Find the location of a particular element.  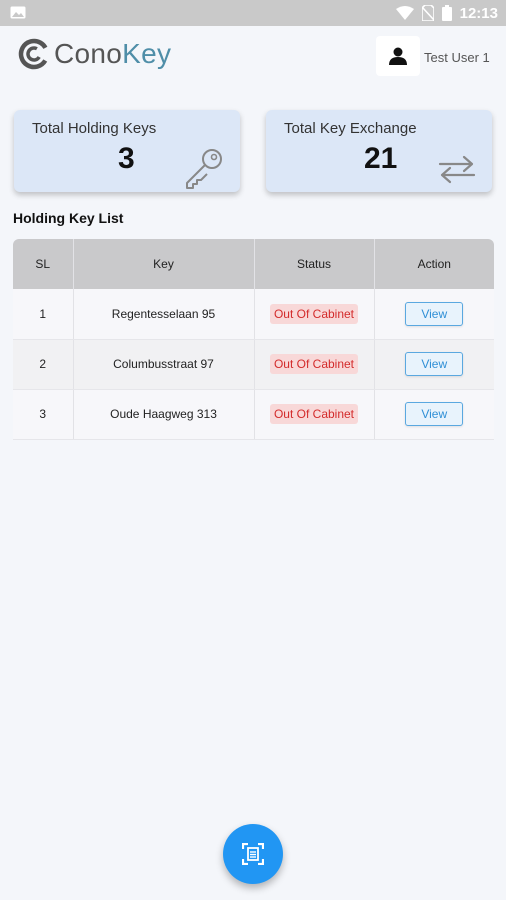

conokey-logo: ConoKey is located at coordinates (94, 54).